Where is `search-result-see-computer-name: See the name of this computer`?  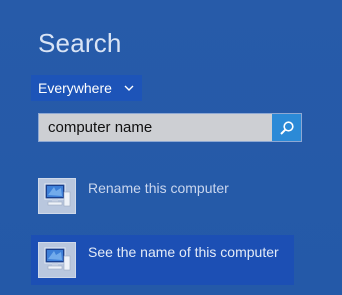
search-result-see-computer-name: See the name of this computer is located at coordinates (162, 260).